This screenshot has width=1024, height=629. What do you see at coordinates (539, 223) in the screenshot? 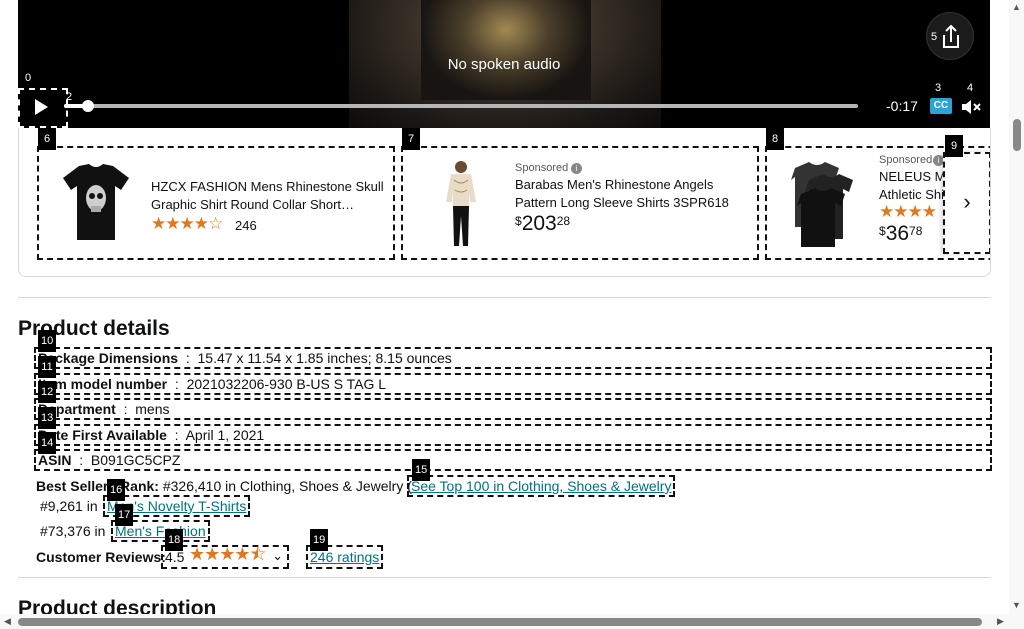
I see `price-whole: 203` at bounding box center [539, 223].